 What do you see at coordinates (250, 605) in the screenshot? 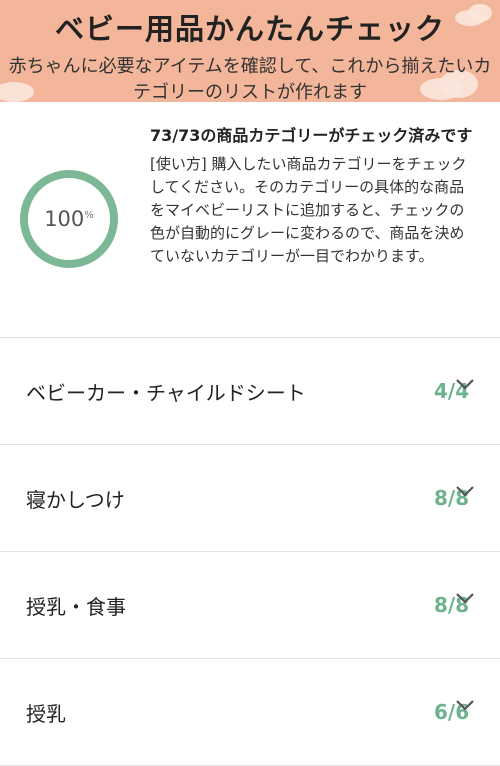
I see `category-row: 授乳・食事 8/8` at bounding box center [250, 605].